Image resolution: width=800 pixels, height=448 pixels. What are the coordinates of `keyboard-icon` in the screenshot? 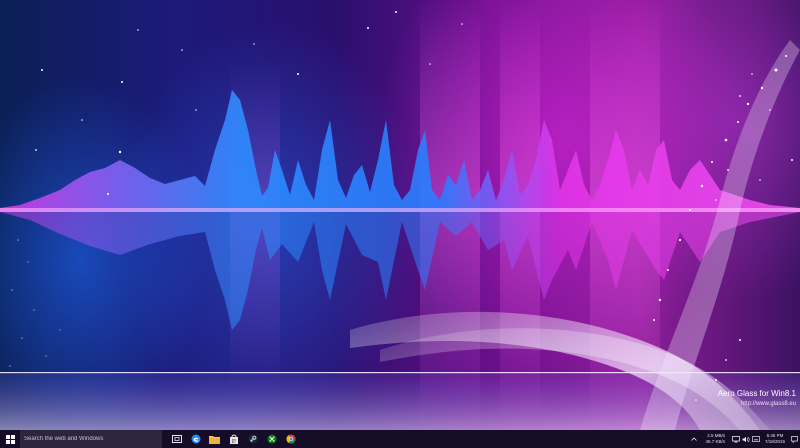 It's located at (756, 439).